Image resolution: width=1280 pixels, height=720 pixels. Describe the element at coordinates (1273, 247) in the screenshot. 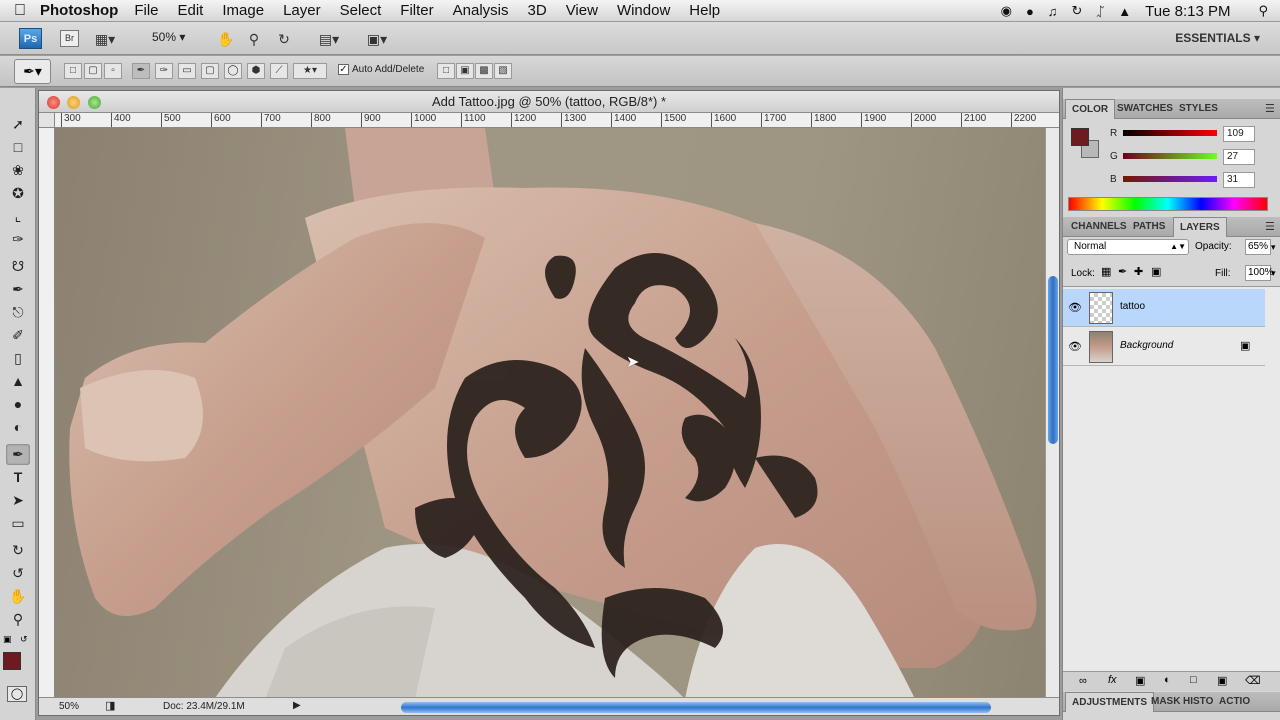

I see `opacity-dropdown-icon: ▾` at that location.